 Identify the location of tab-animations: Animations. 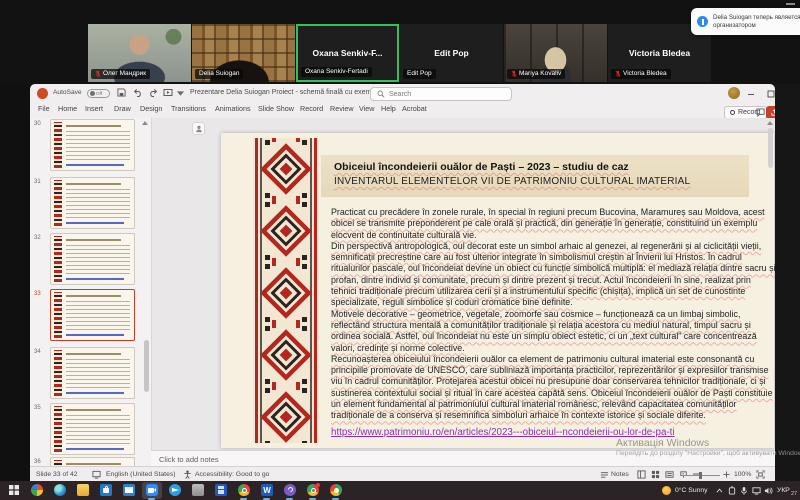
(233, 108).